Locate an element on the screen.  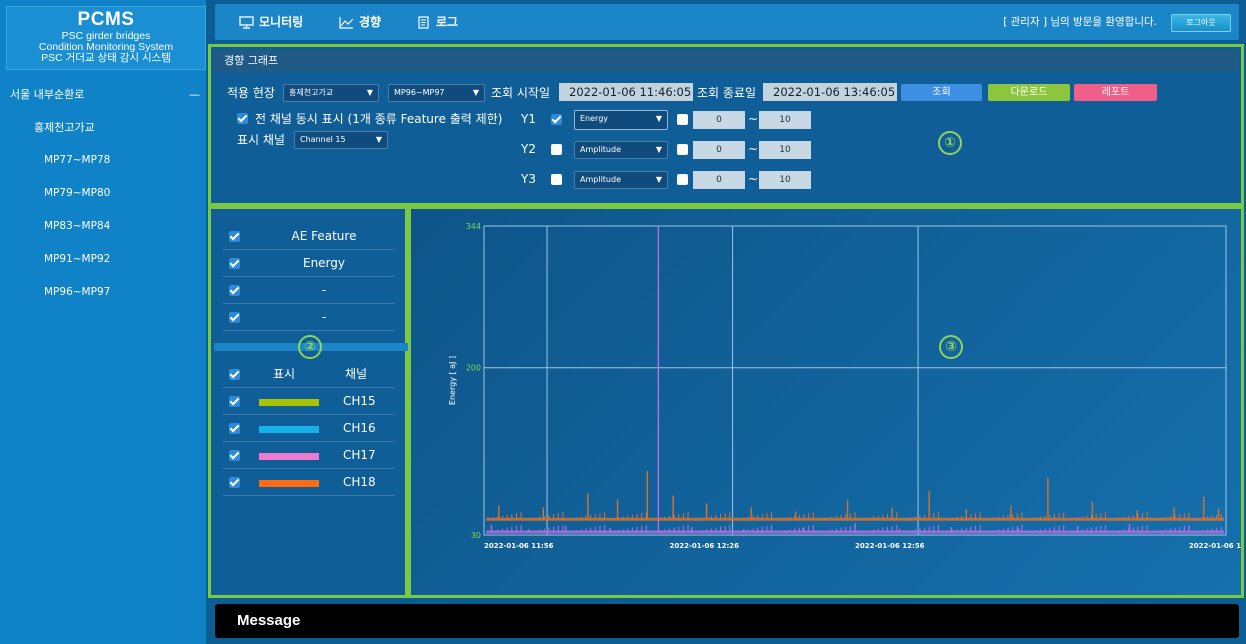
document-icon is located at coordinates (423, 22).